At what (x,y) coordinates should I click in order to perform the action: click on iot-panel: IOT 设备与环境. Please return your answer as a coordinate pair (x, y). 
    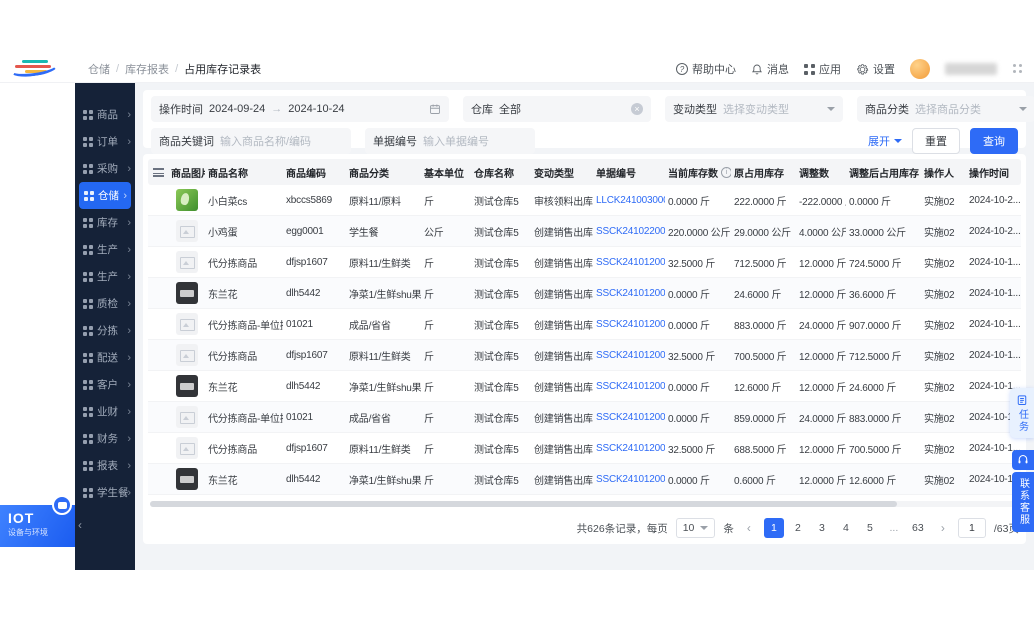
    Looking at the image, I should click on (37, 521).